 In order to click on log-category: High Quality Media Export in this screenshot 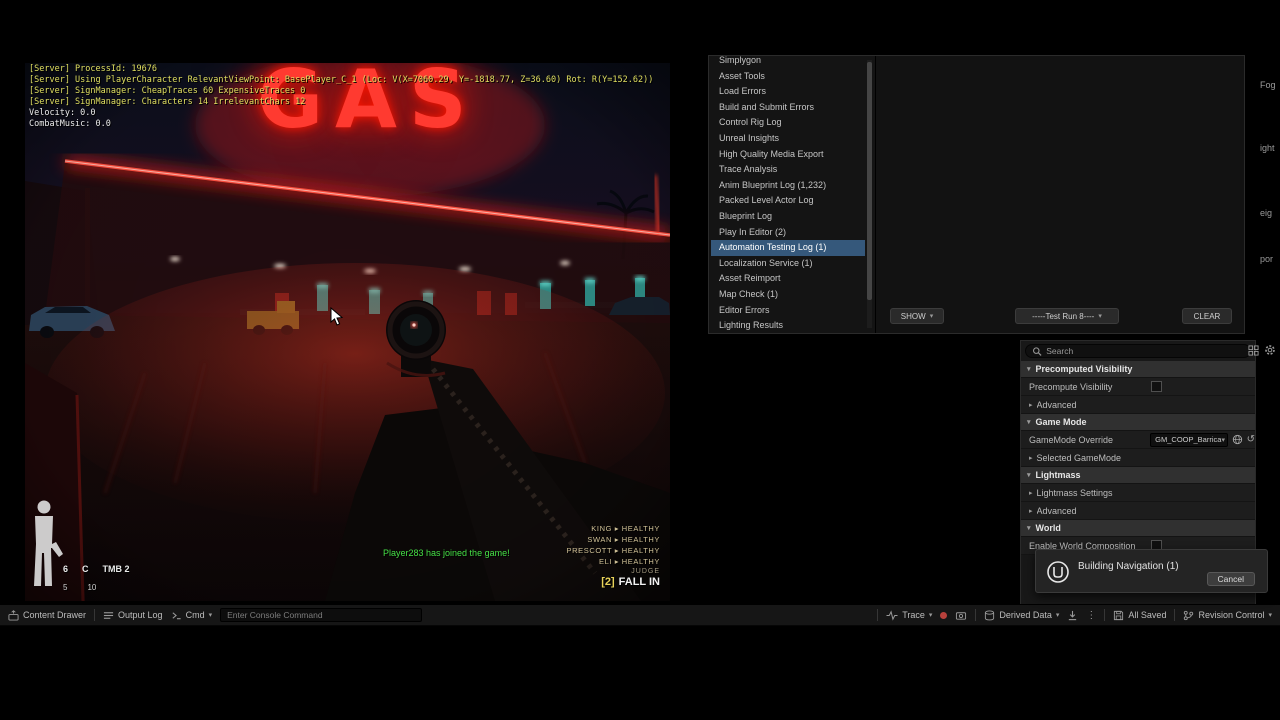, I will do `click(788, 155)`.